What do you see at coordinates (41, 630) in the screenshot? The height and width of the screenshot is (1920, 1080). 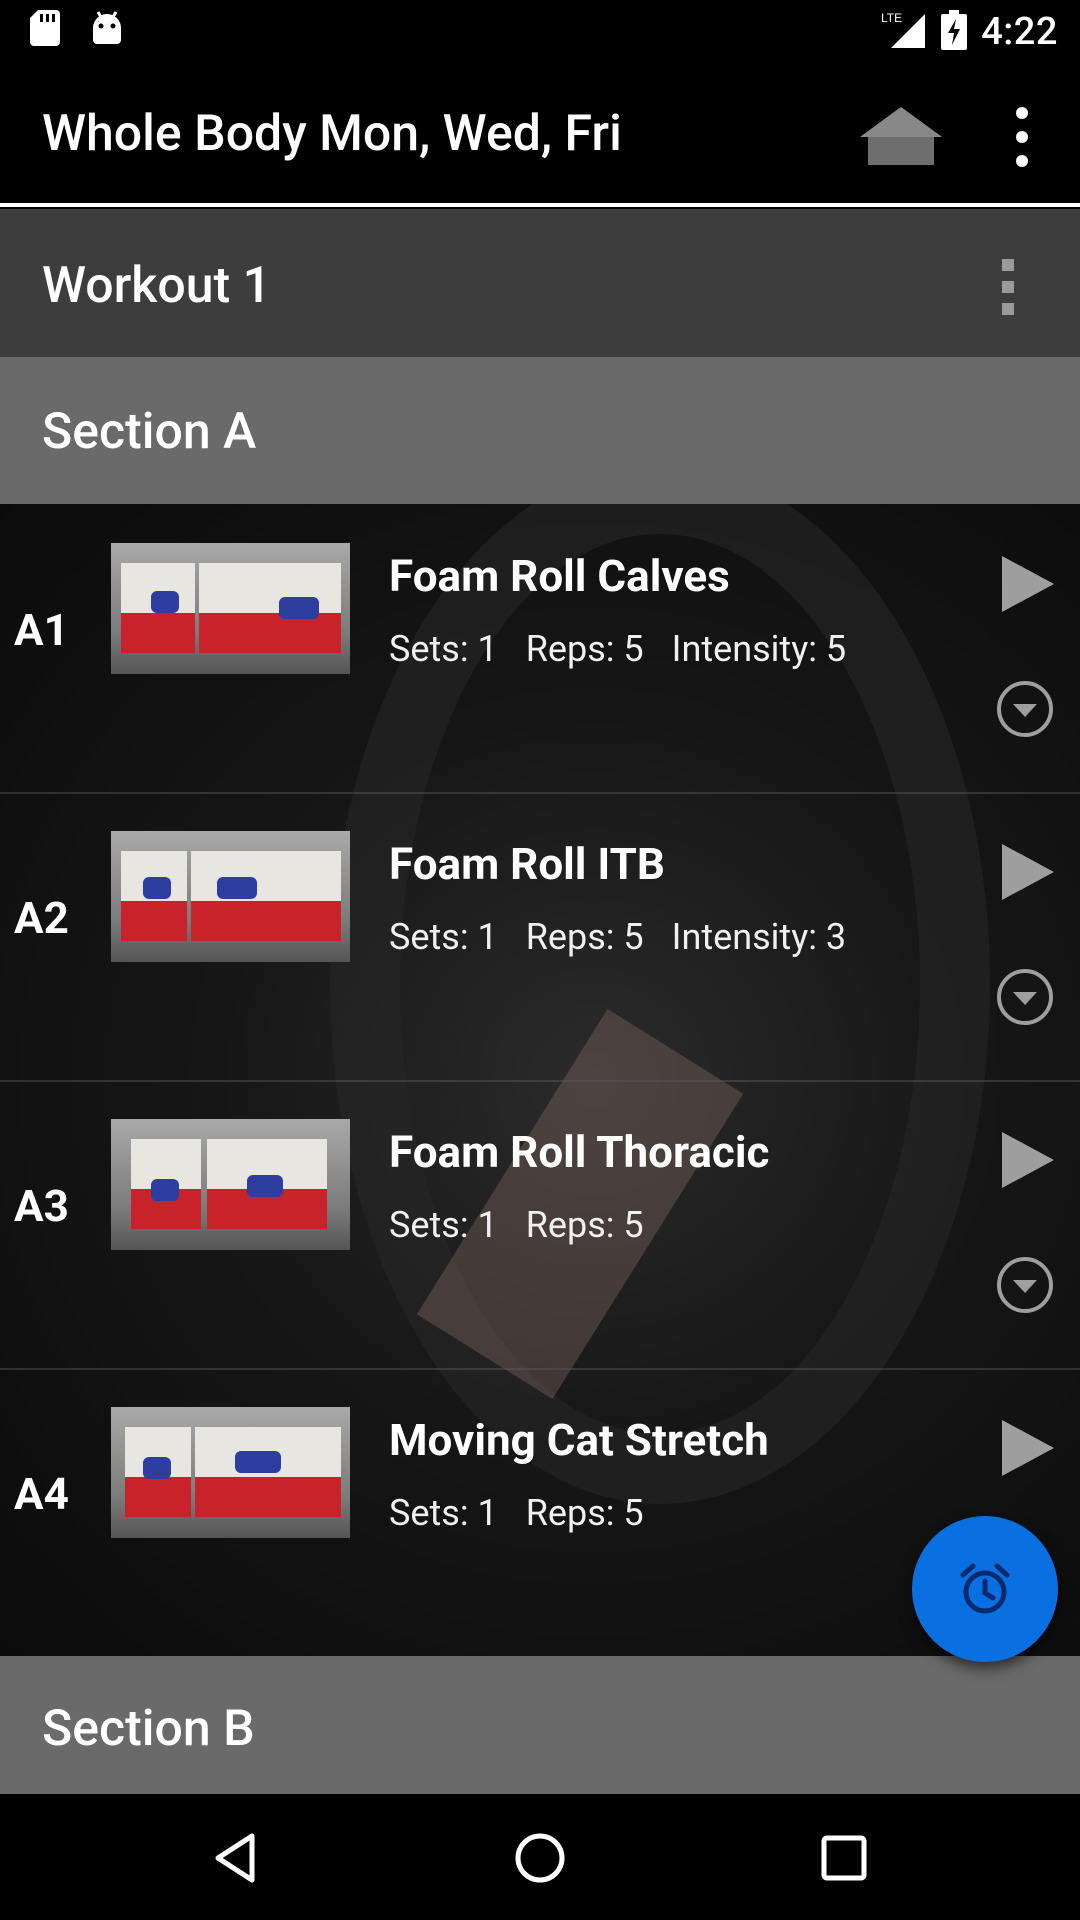 I see `exercise-id: A1` at bounding box center [41, 630].